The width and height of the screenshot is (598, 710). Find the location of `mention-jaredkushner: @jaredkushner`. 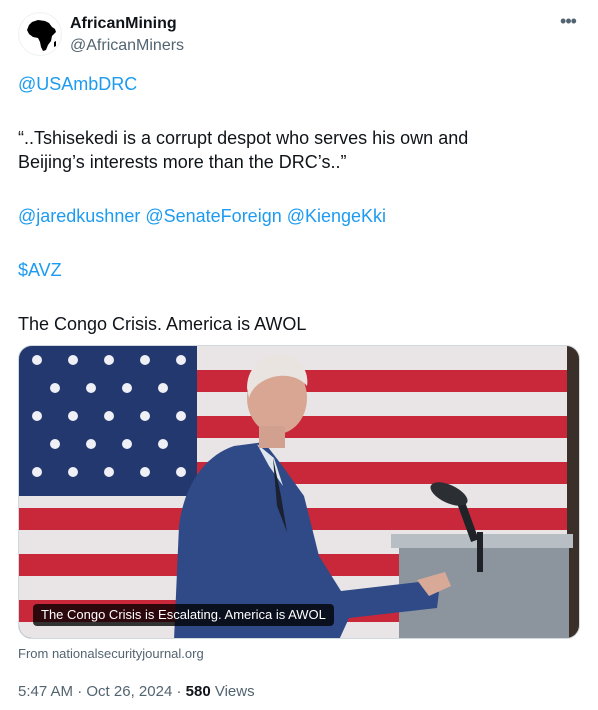

mention-jaredkushner: @jaredkushner is located at coordinates (79, 216).